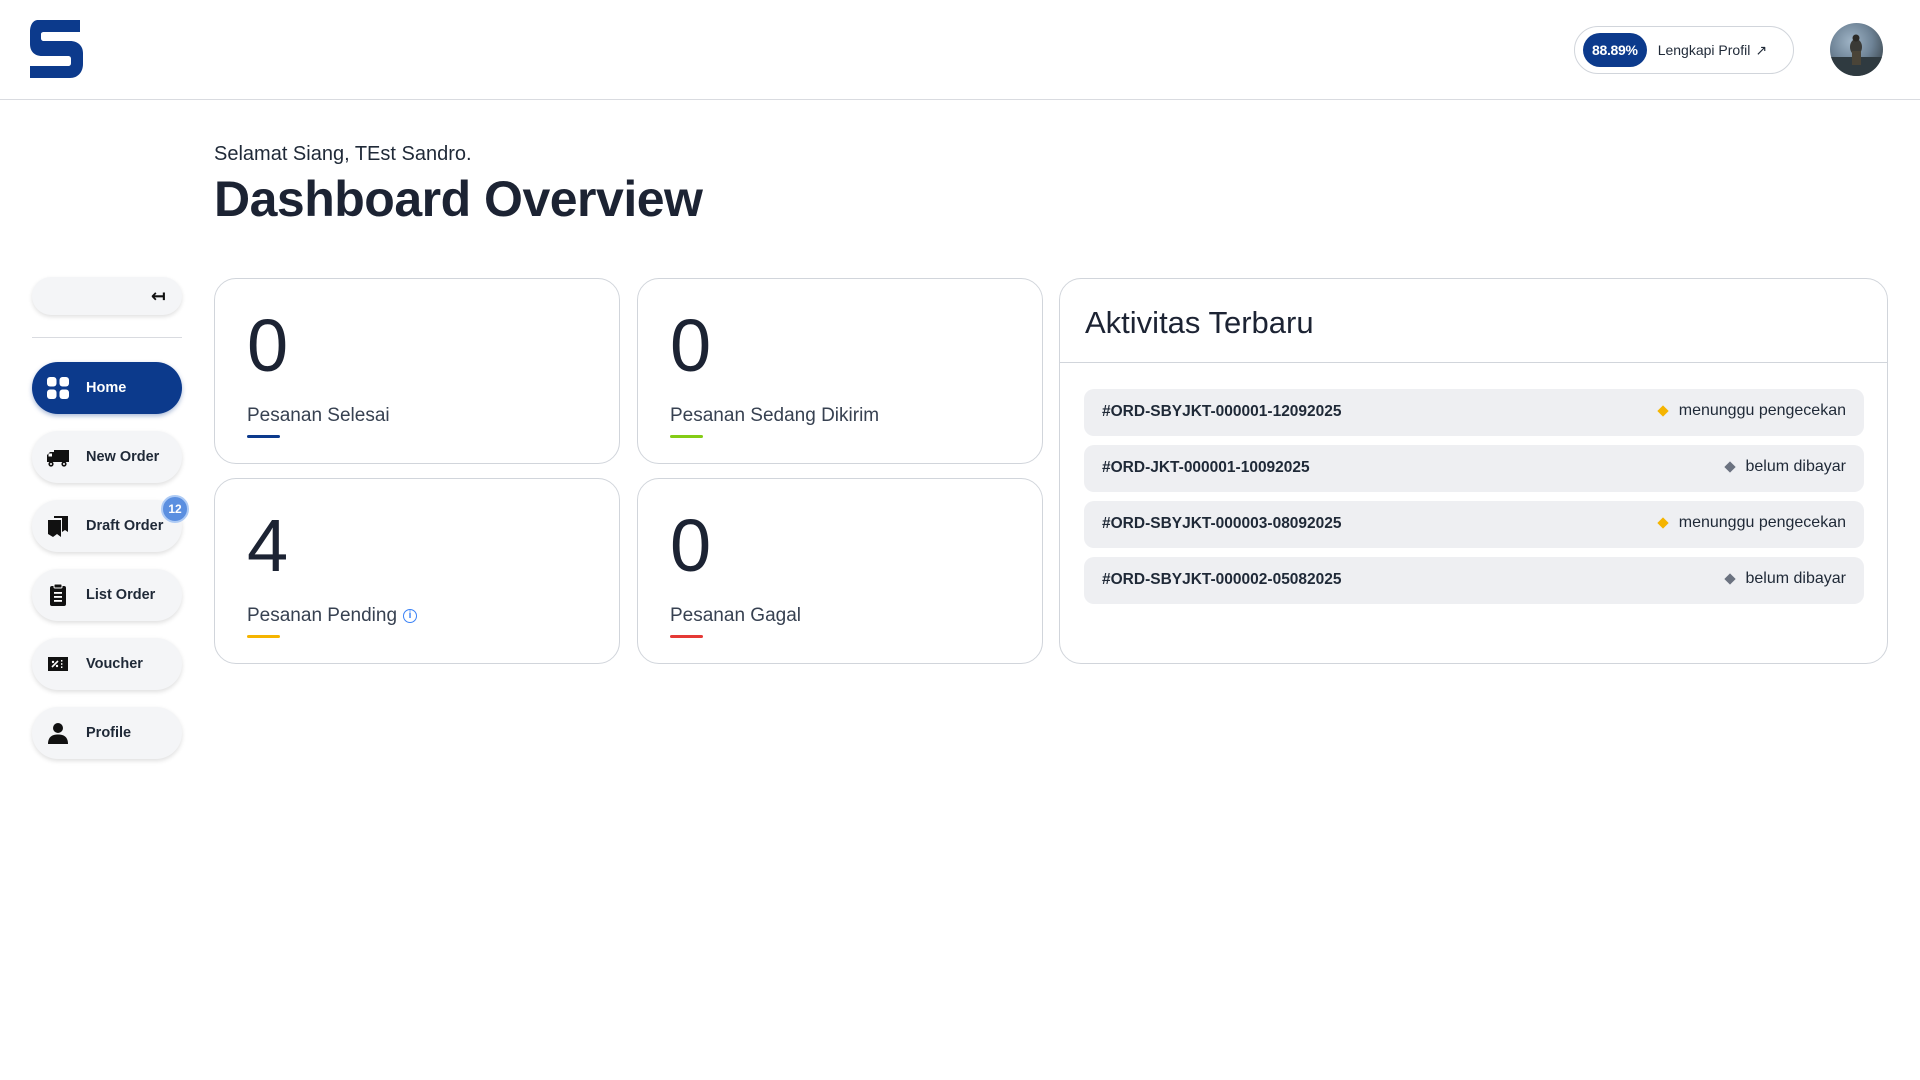 This screenshot has width=1920, height=1080. Describe the element at coordinates (1615, 50) in the screenshot. I see `profile-completion-percent: 88.89%` at that location.